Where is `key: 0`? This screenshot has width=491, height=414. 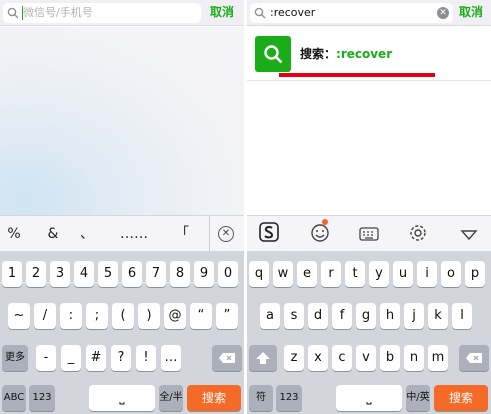 key: 0 is located at coordinates (228, 274).